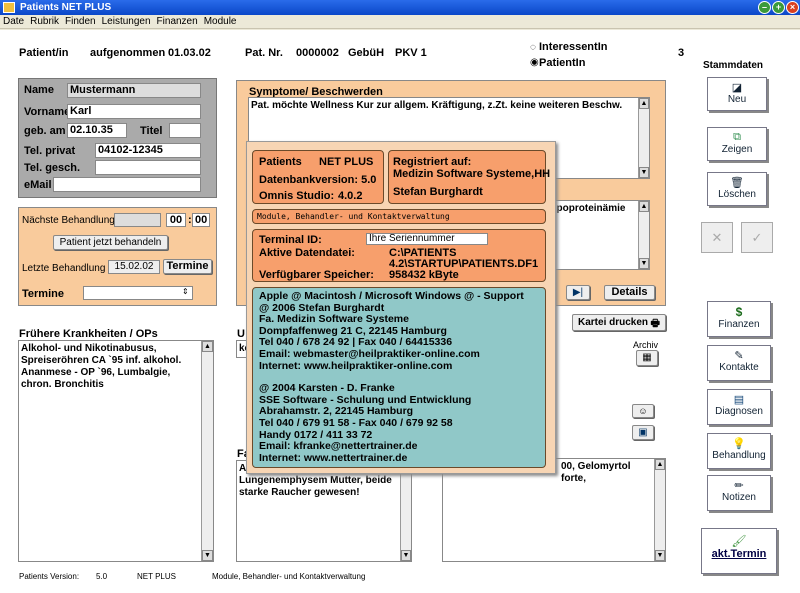 This screenshot has height=593, width=800. Describe the element at coordinates (472, 174) in the screenshot. I see `about-registriert-firma: Medizin Software Systeme,HH` at that location.